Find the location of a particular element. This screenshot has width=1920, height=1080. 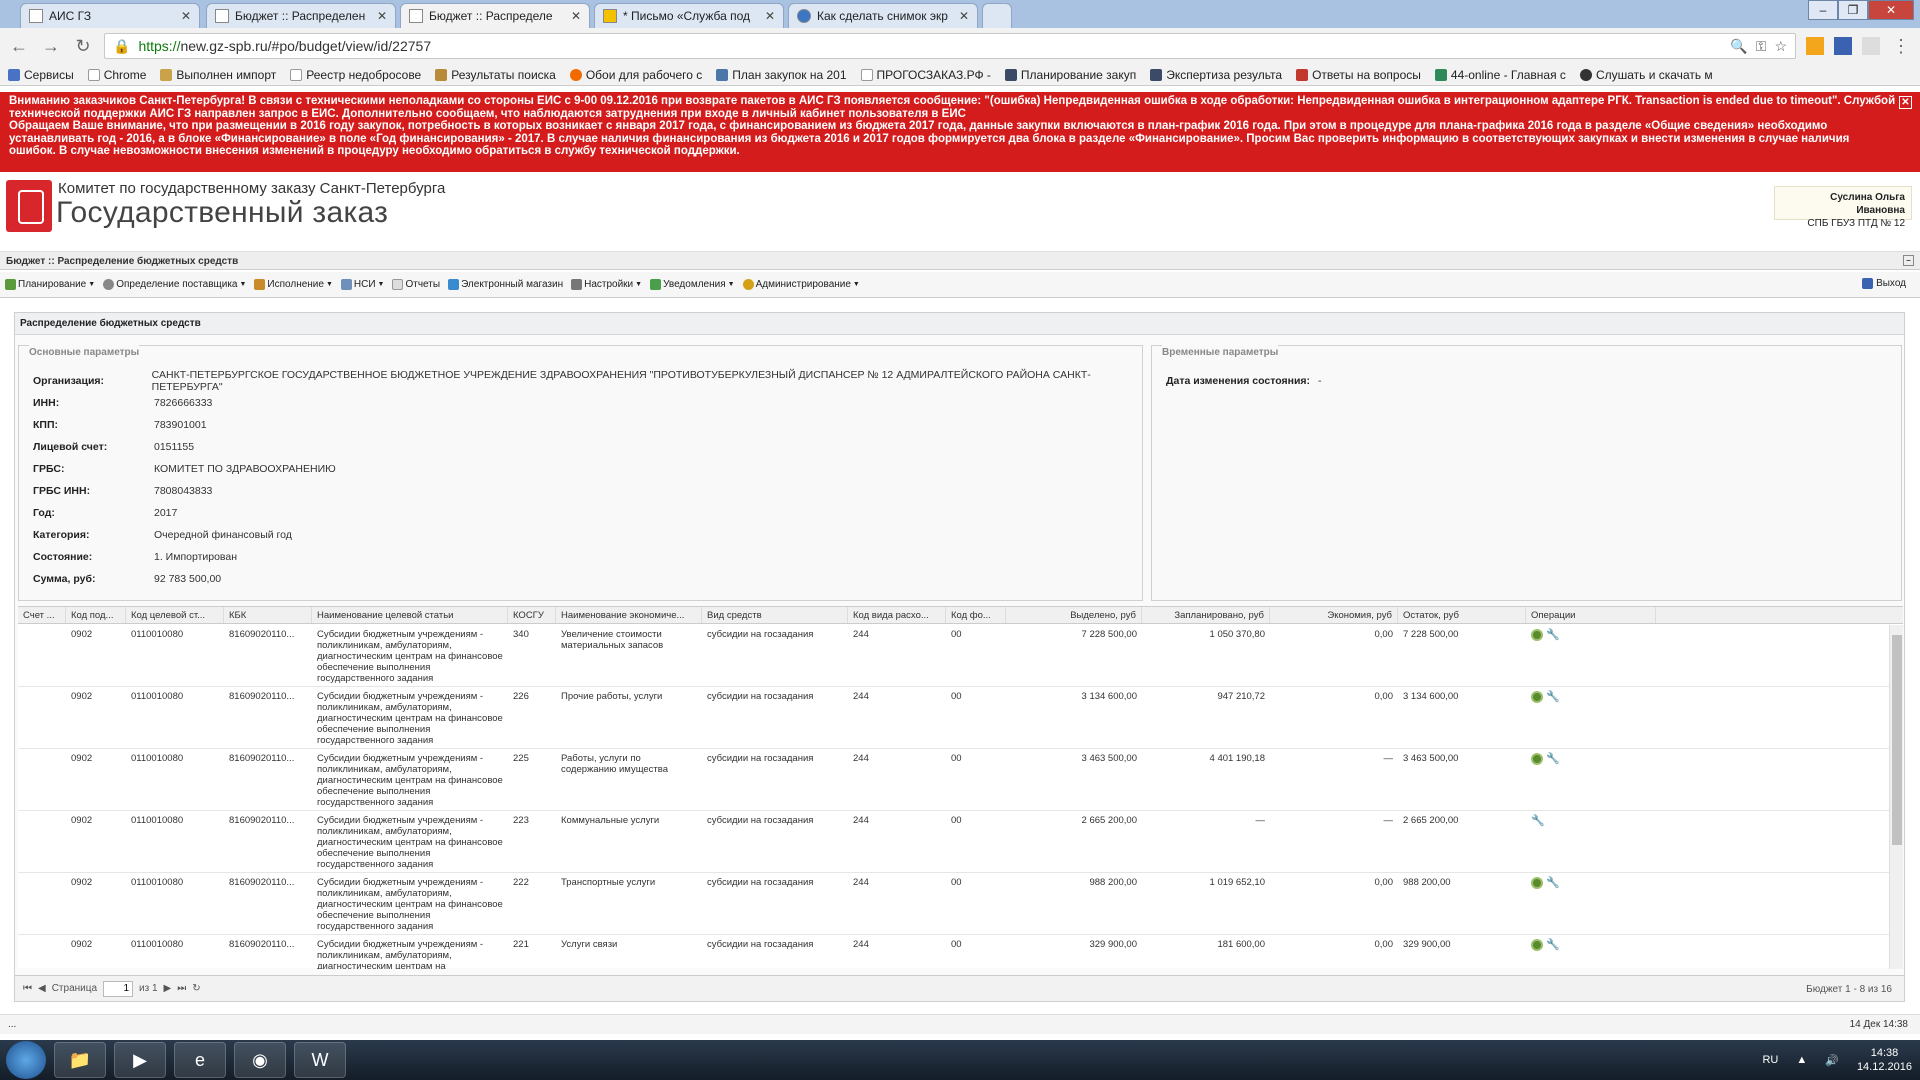

reload-icon: ↻ is located at coordinates (83, 46).